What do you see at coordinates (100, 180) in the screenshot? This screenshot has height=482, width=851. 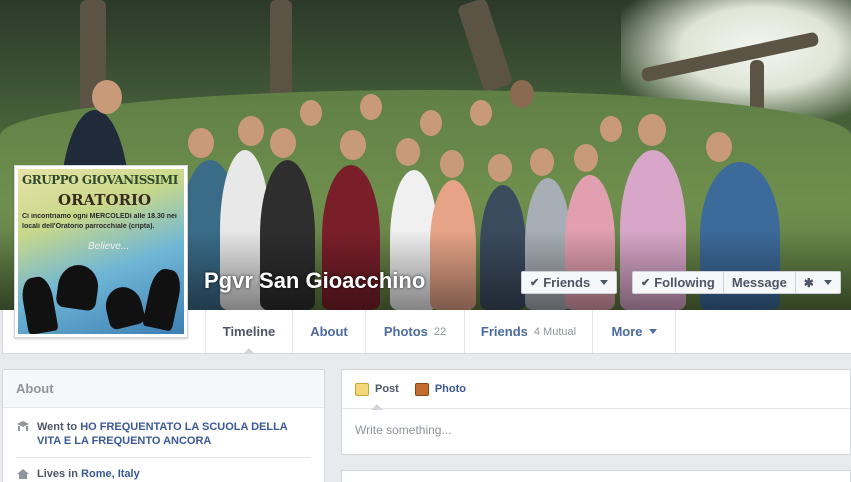 I see `profile-picture-title: GRUPPO GIOVANISSIMI` at bounding box center [100, 180].